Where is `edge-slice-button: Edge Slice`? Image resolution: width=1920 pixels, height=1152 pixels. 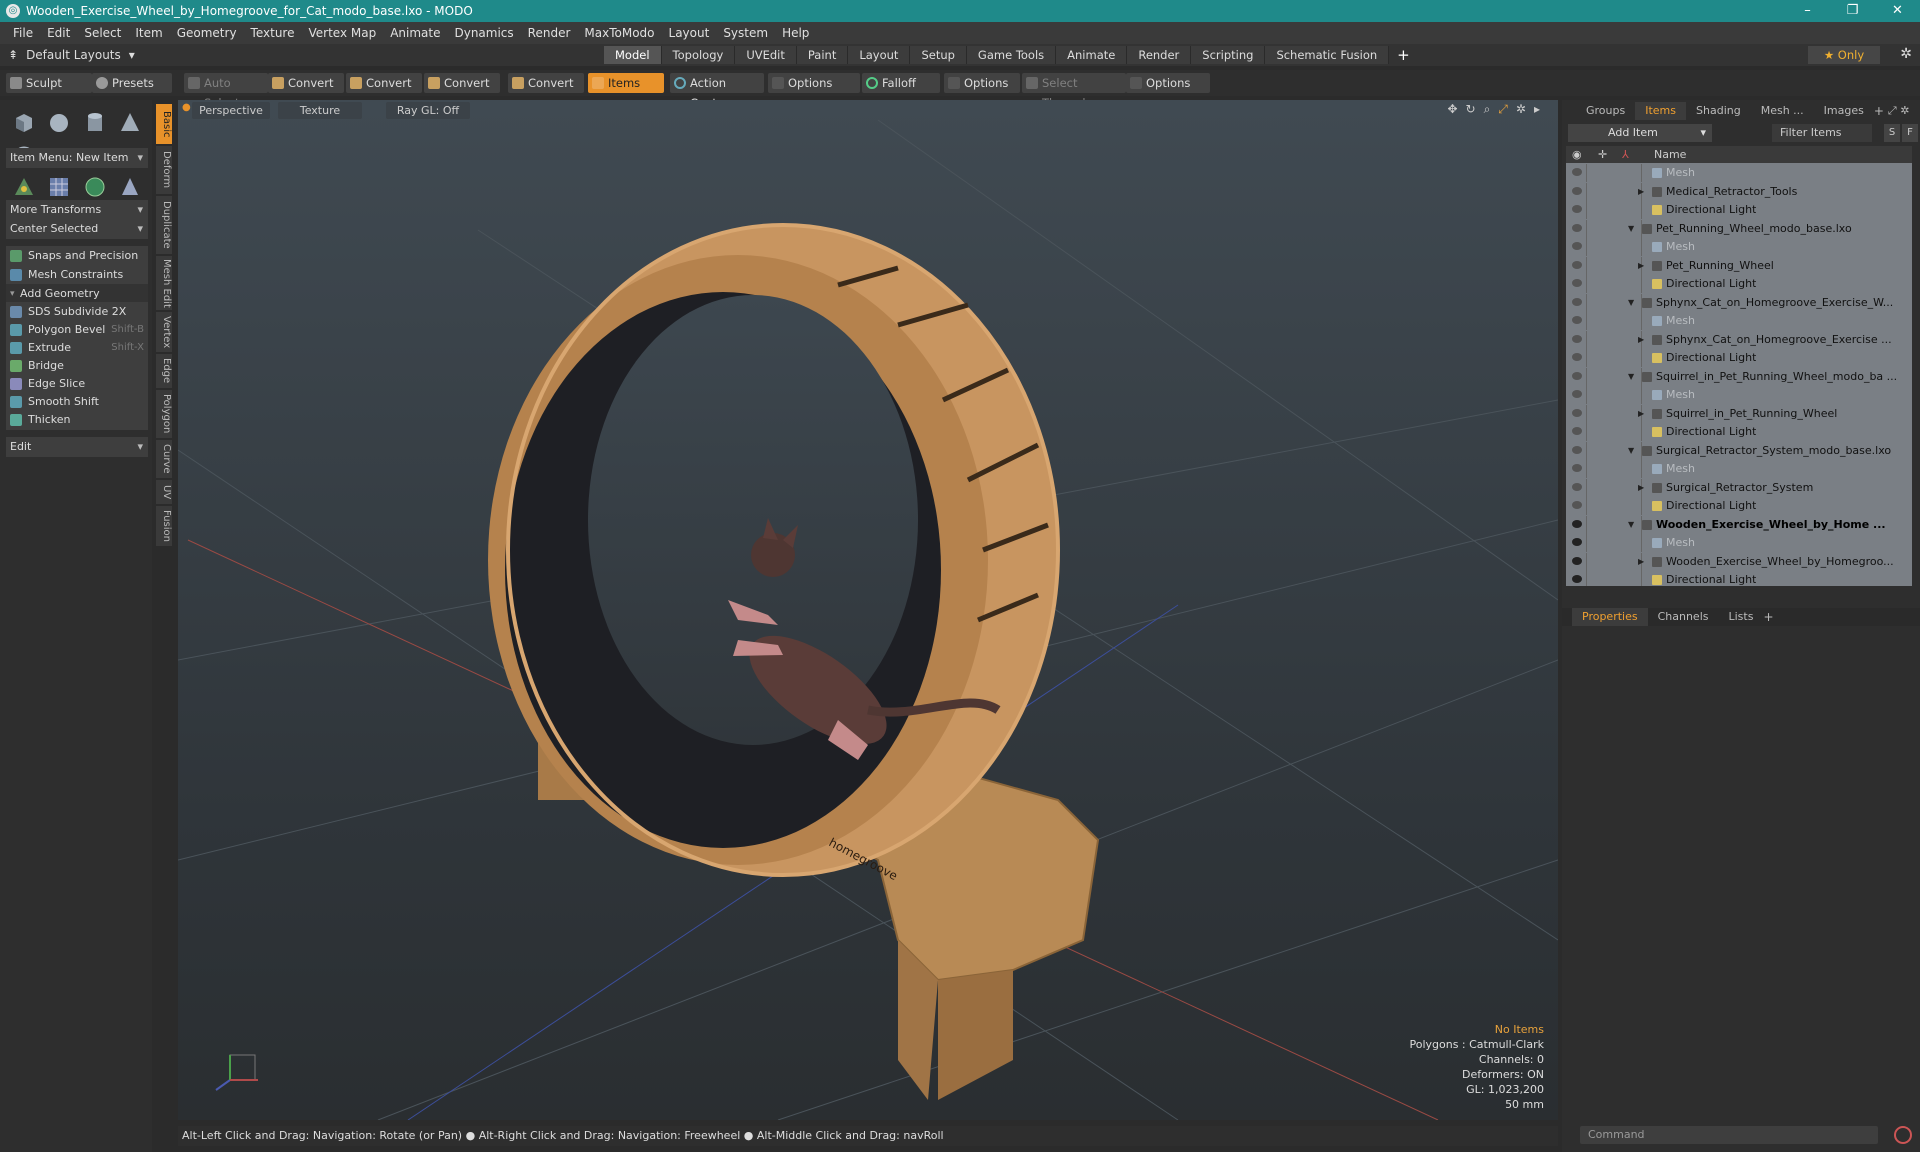
edge-slice-button: Edge Slice is located at coordinates (77, 384).